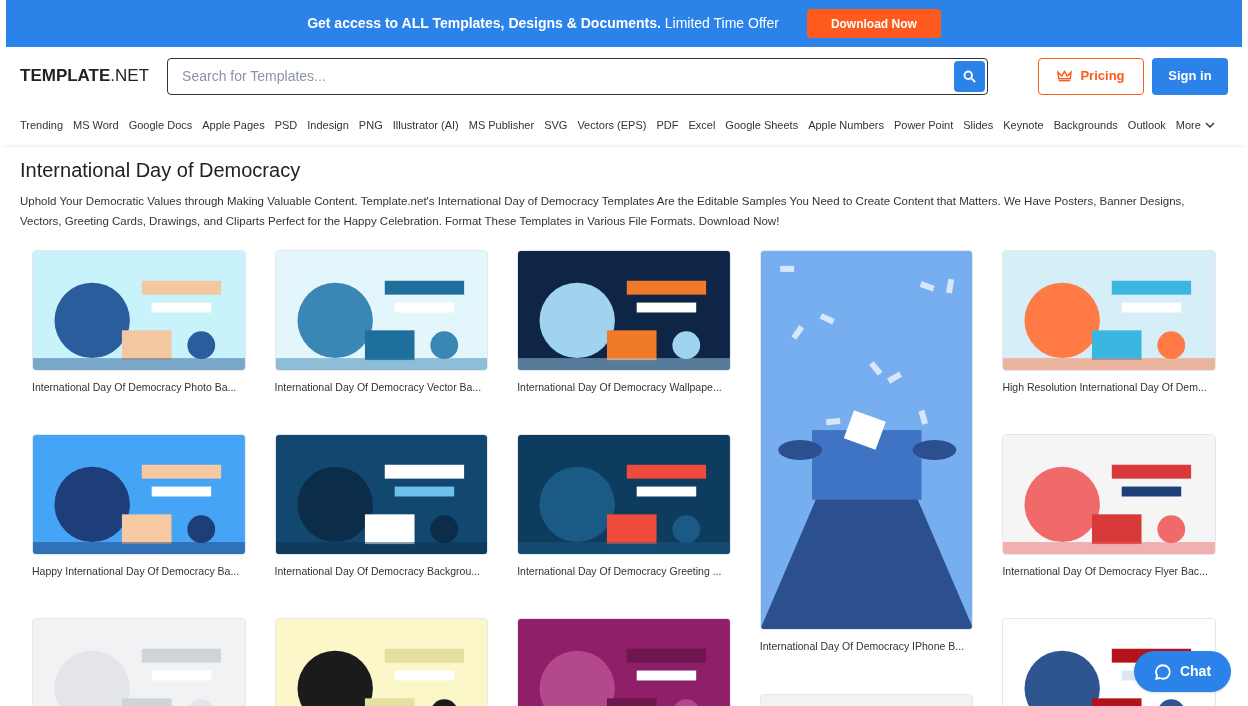  What do you see at coordinates (1209, 125) in the screenshot?
I see `chevron-down-icon` at bounding box center [1209, 125].